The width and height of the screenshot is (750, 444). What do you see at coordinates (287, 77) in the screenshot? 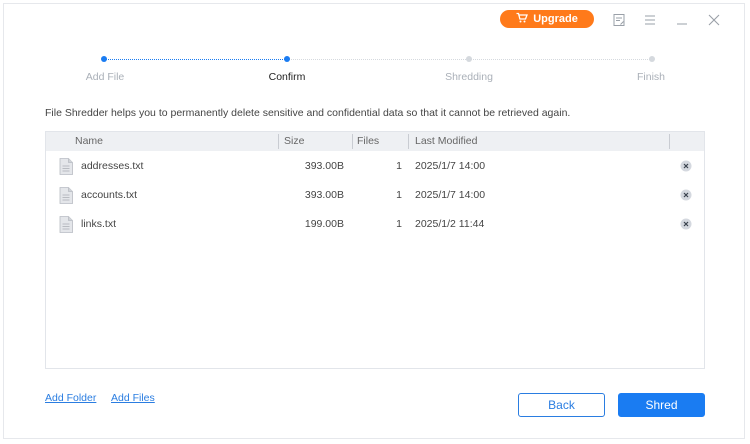
I see `step-label-confirm: Confirm` at bounding box center [287, 77].